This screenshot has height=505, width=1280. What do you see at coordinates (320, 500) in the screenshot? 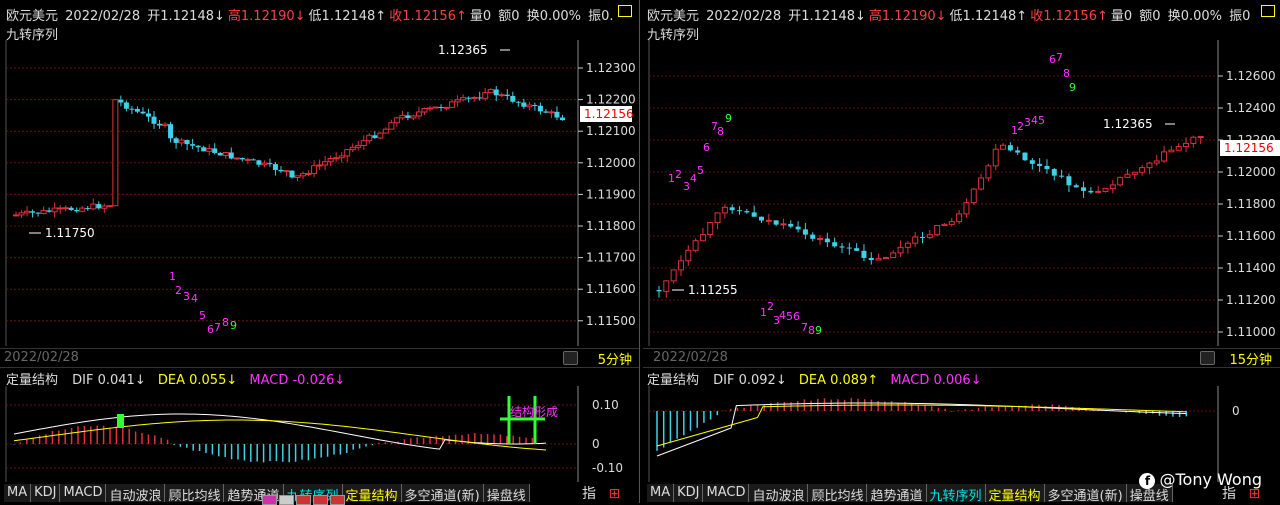
I see `toolbar-max-button` at bounding box center [320, 500].